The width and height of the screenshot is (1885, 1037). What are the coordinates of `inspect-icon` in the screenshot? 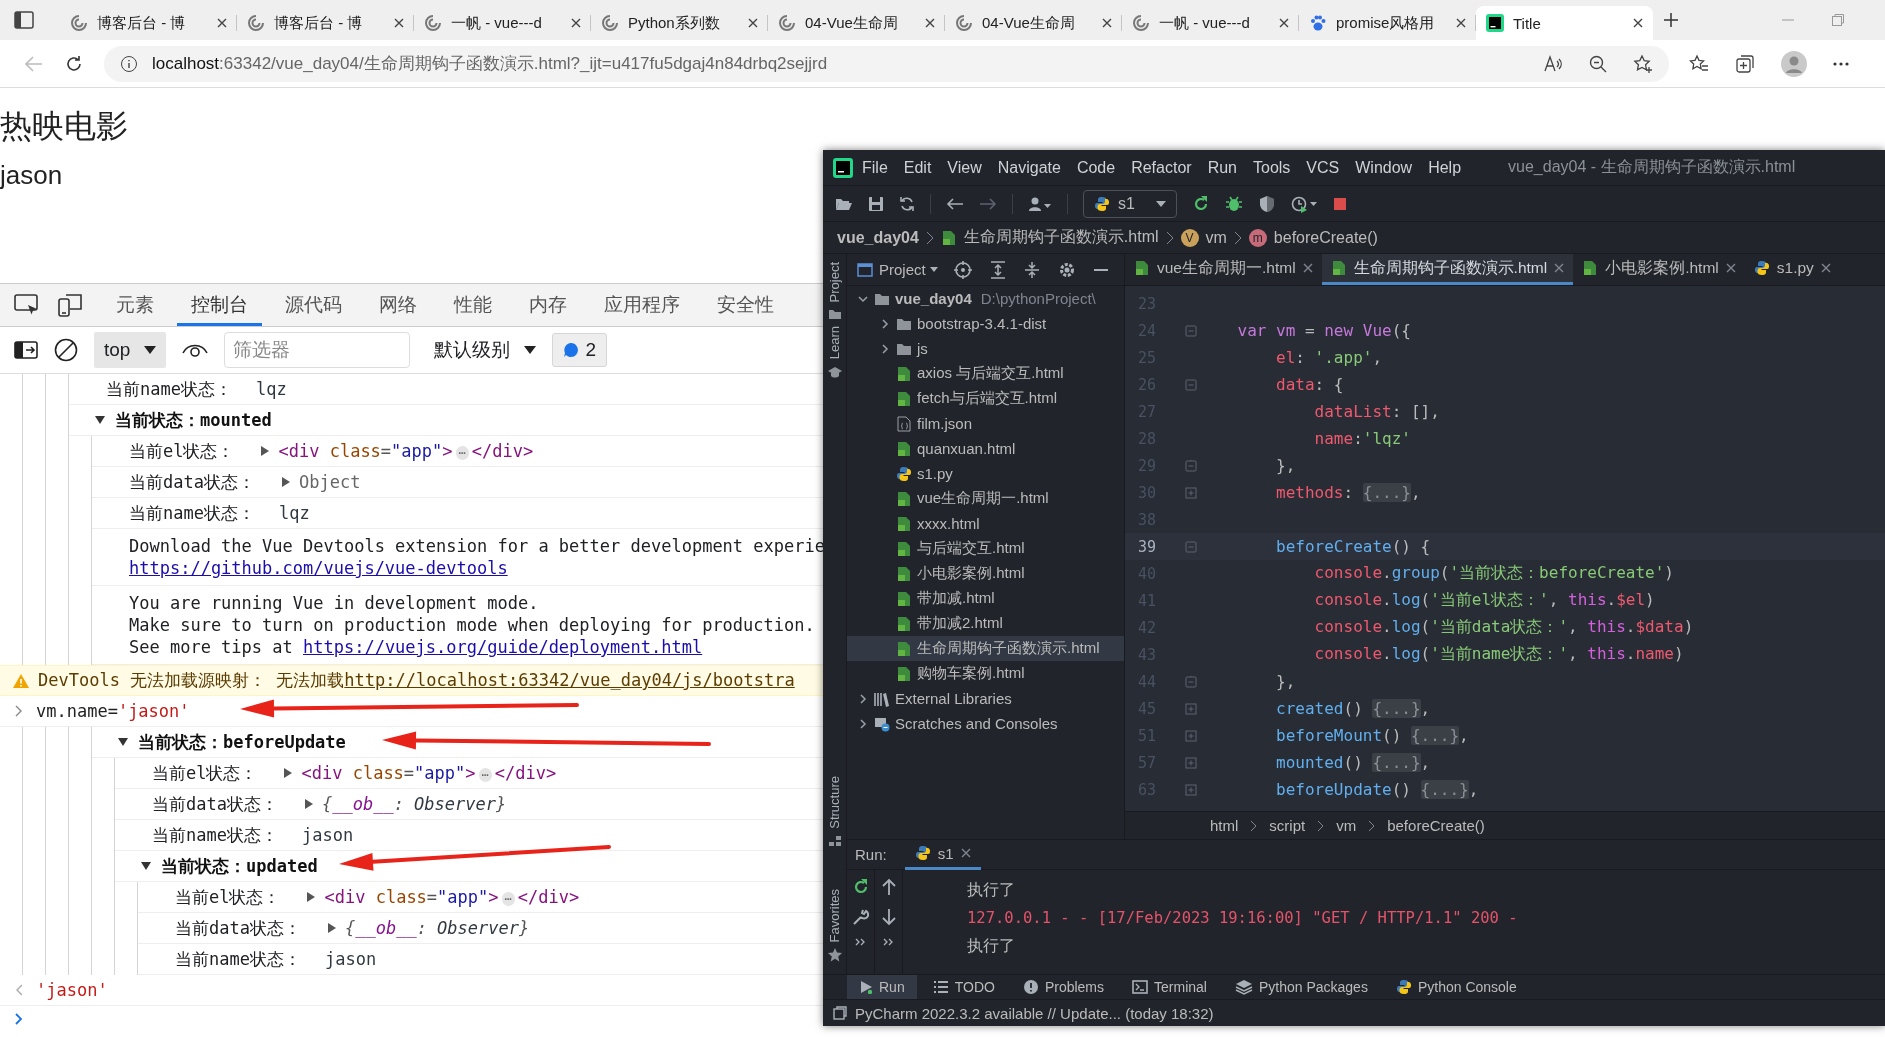 It's located at (27, 305).